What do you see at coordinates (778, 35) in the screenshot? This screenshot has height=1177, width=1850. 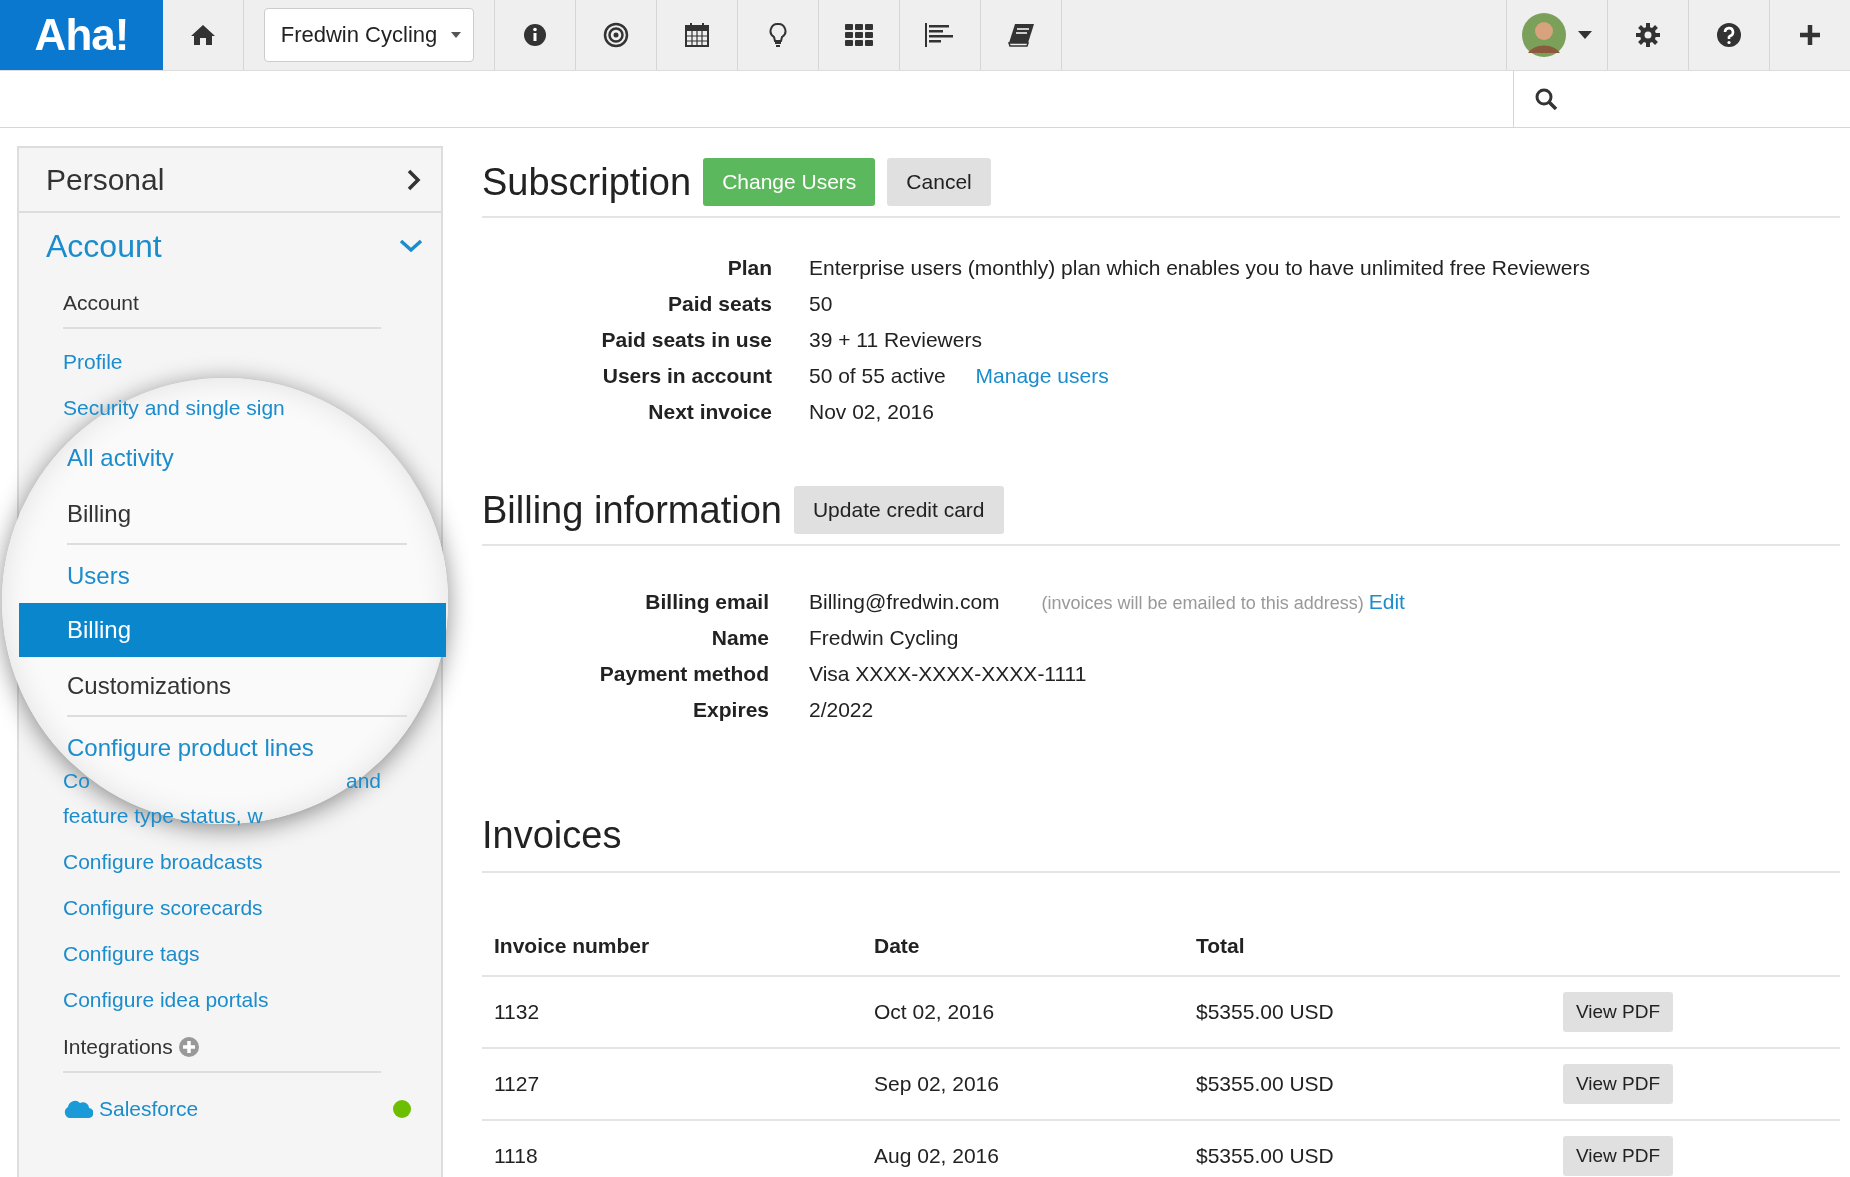 I see `lightbulb-icon` at bounding box center [778, 35].